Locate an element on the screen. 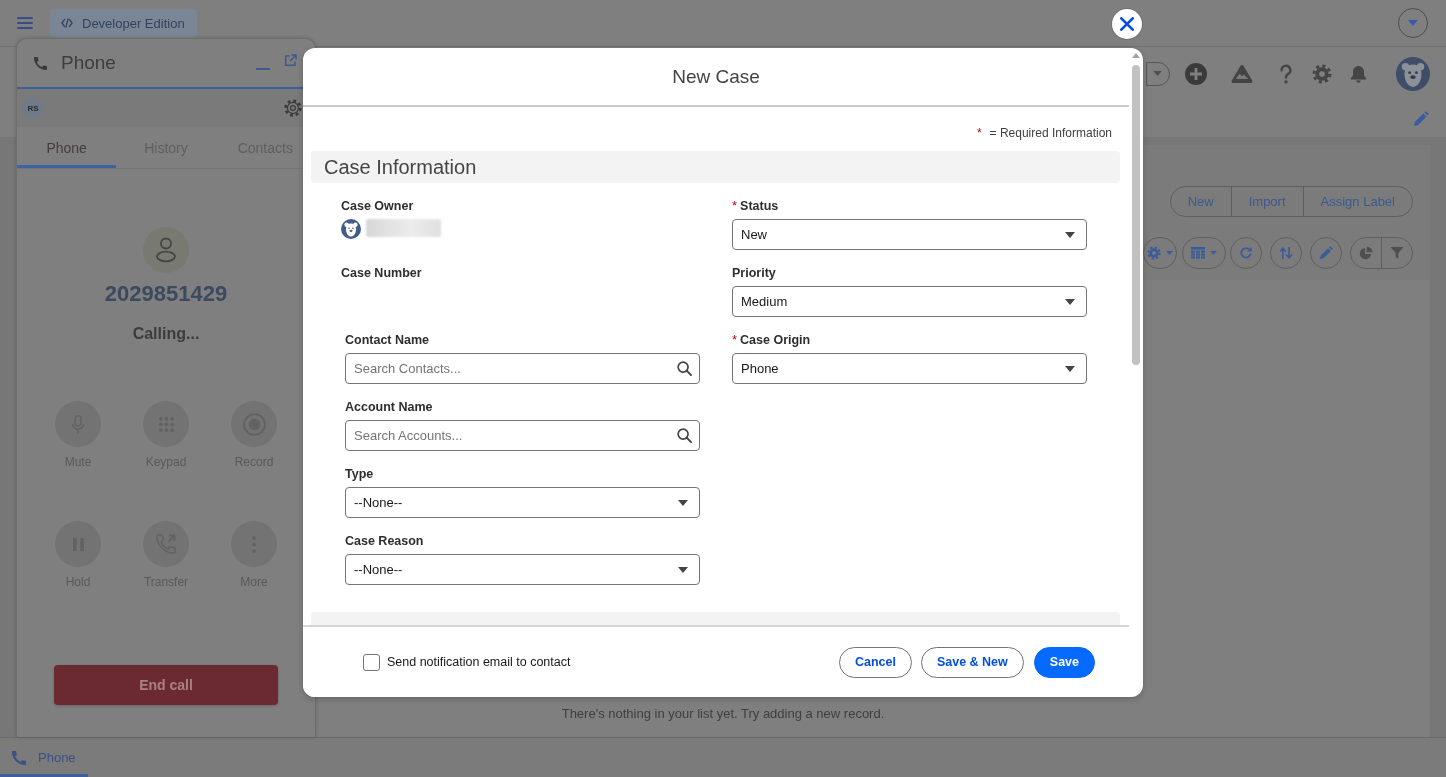  menu-icon is located at coordinates (25, 23).